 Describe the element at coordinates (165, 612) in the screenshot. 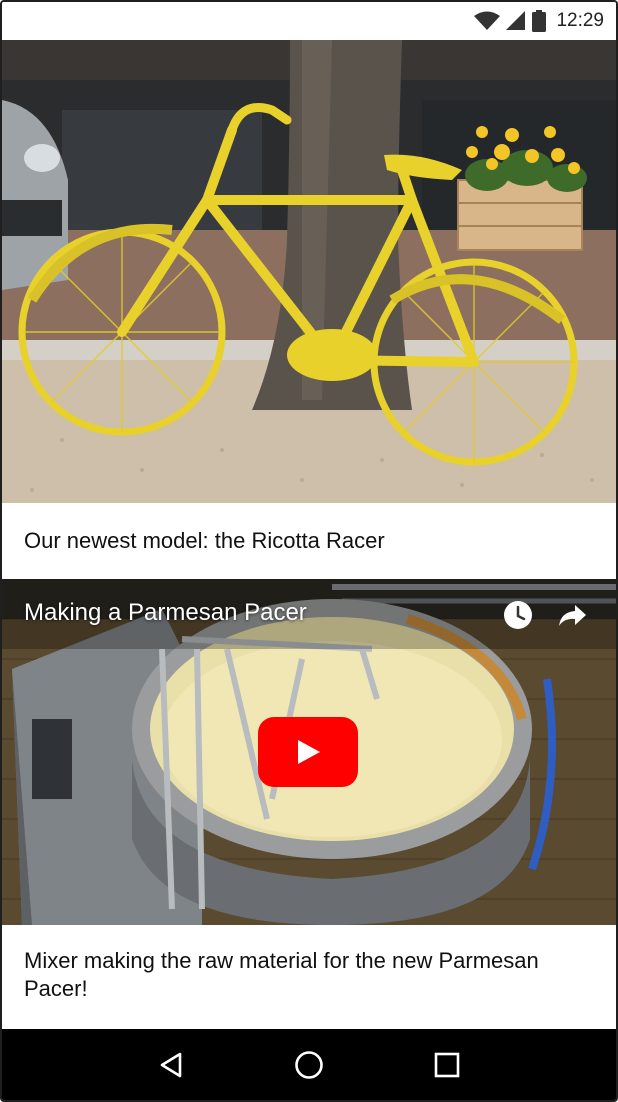

I see `video-title: Making a Parmesan Pacer` at that location.